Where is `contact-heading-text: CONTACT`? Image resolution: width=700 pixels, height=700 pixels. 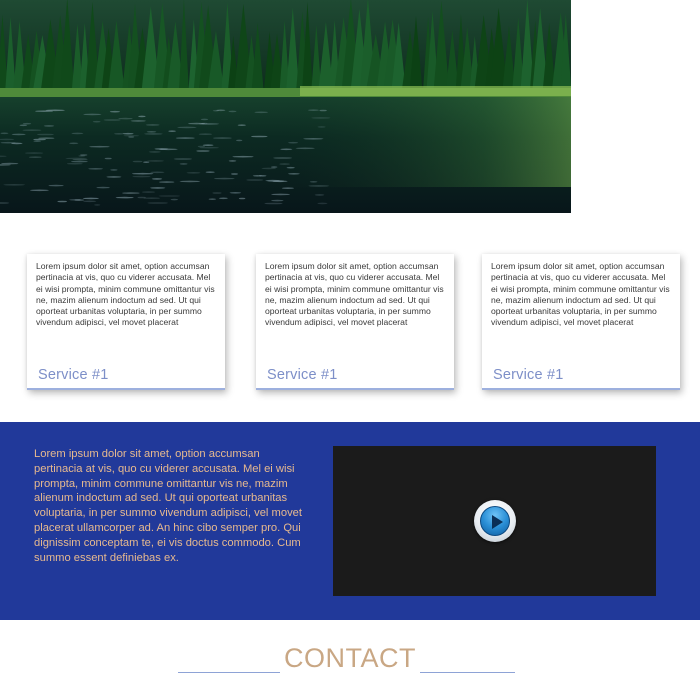 contact-heading-text: CONTACT is located at coordinates (350, 658).